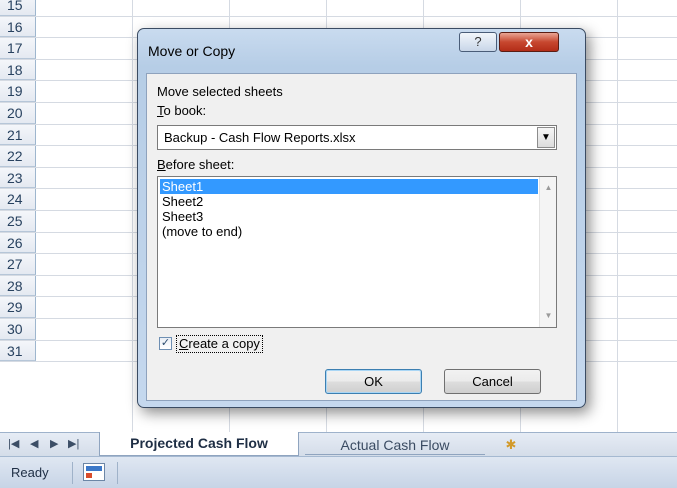 The image size is (677, 488). Describe the element at coordinates (260, 137) in the screenshot. I see `to-book-value: Backup - Cash Flow Reports.xlsx` at that location.